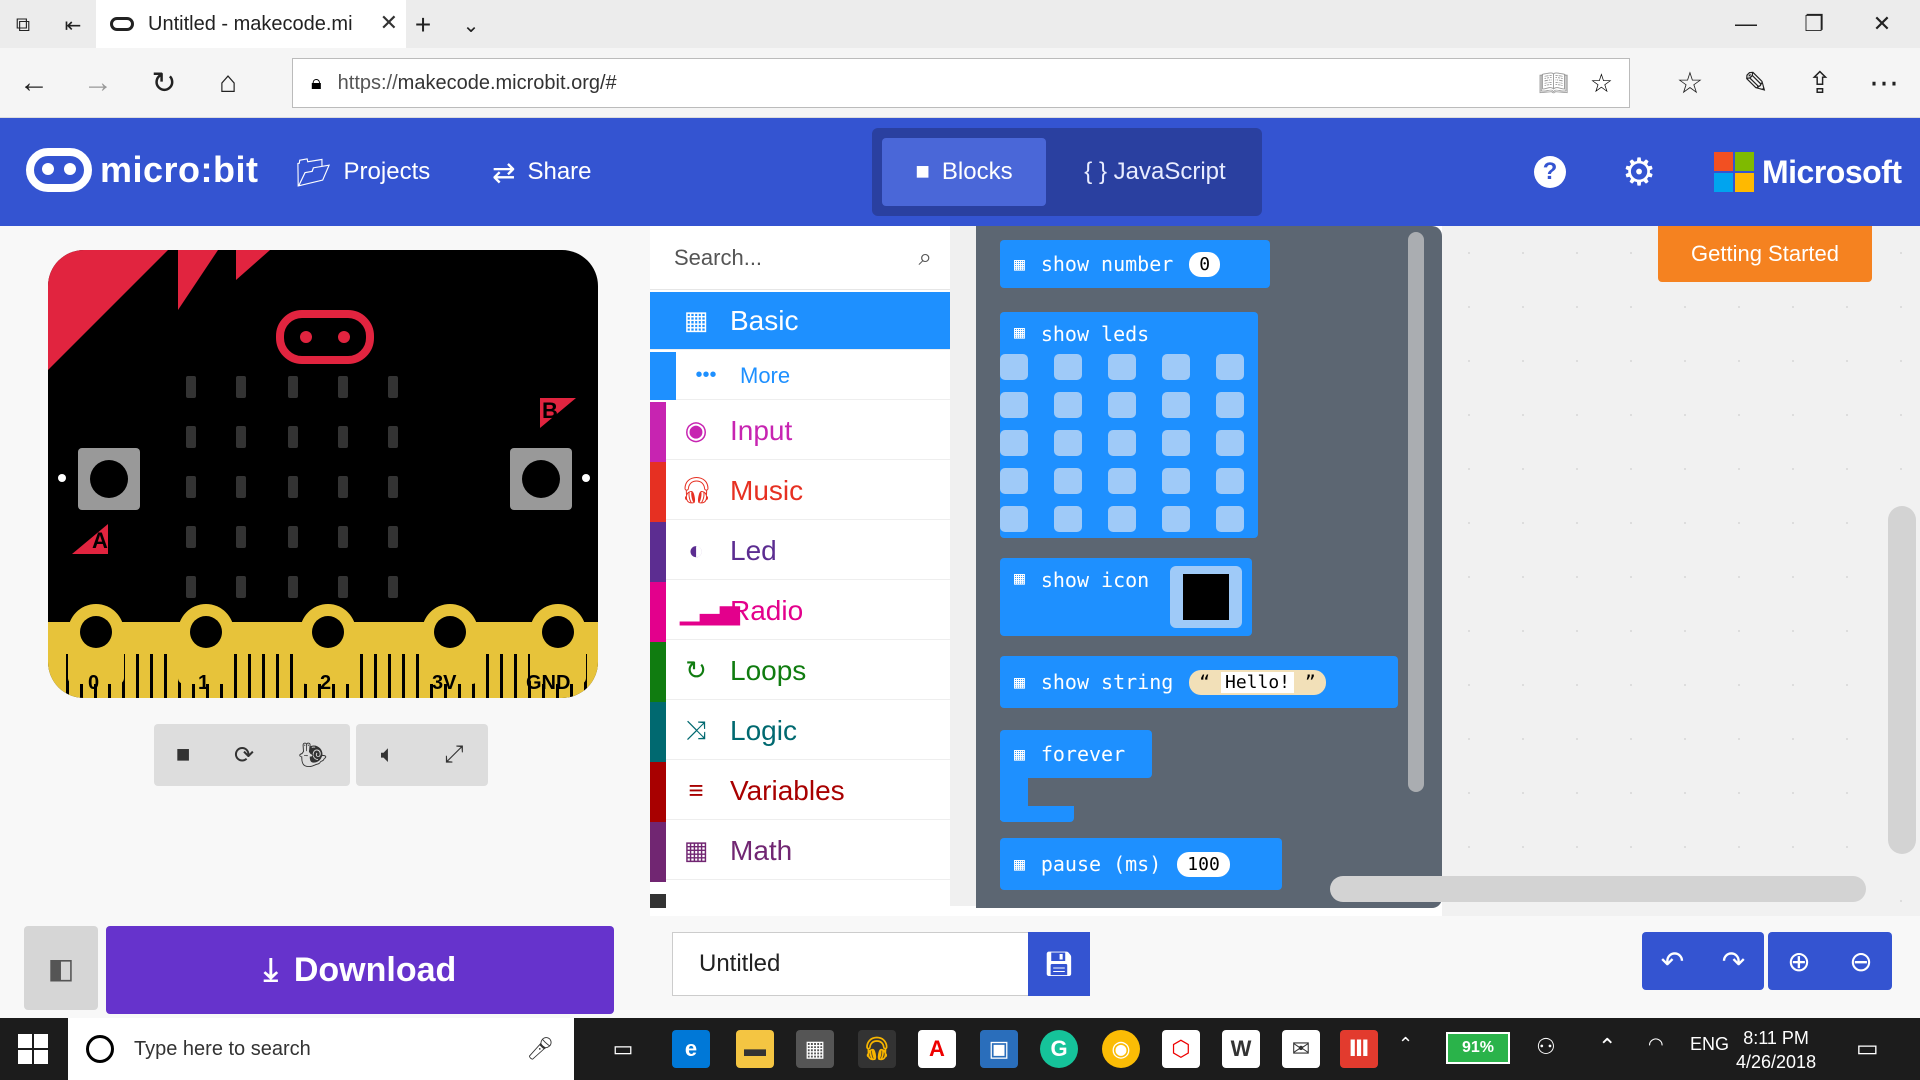  I want to click on restart-icon: ⟳, so click(244, 755).